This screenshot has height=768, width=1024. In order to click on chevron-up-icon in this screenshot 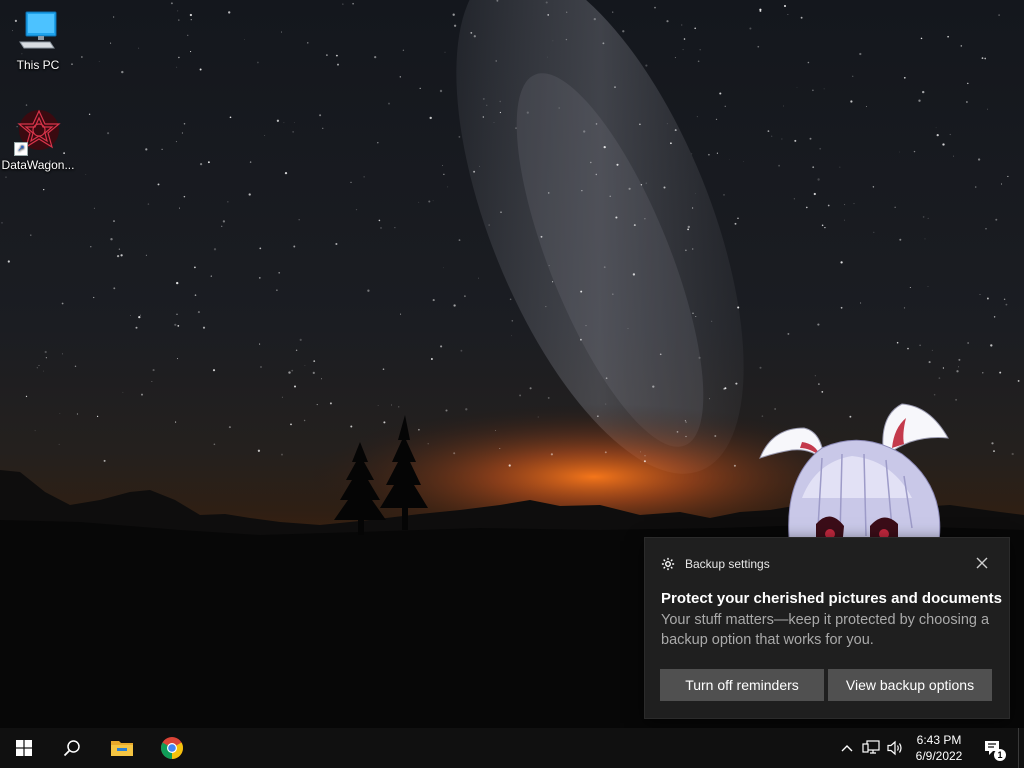, I will do `click(847, 748)`.